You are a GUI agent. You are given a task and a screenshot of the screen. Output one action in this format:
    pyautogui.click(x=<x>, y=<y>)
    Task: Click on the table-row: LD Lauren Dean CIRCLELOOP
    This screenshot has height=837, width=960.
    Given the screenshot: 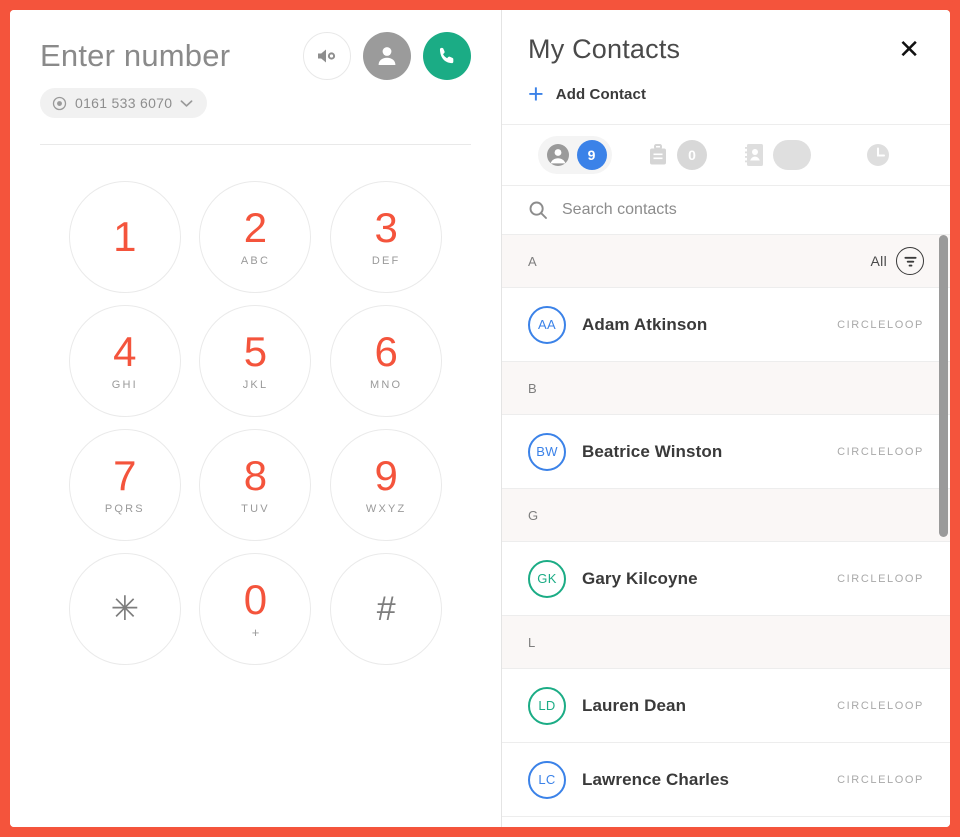 What is the action you would take?
    pyautogui.click(x=726, y=706)
    